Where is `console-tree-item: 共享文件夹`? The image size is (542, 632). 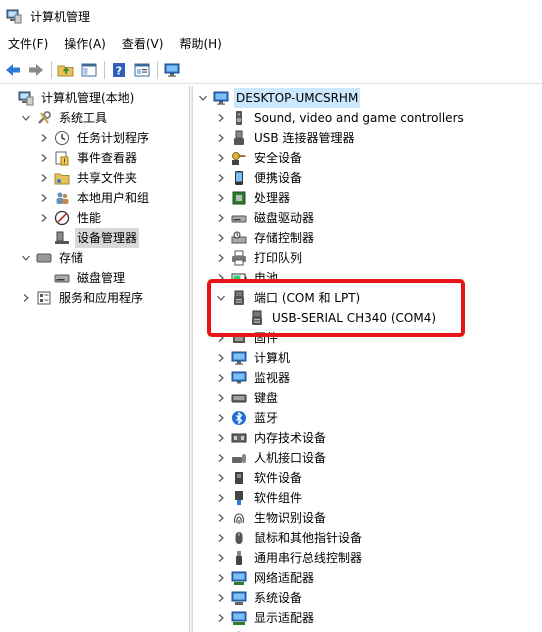
console-tree-item: 共享文件夹 is located at coordinates (88, 178).